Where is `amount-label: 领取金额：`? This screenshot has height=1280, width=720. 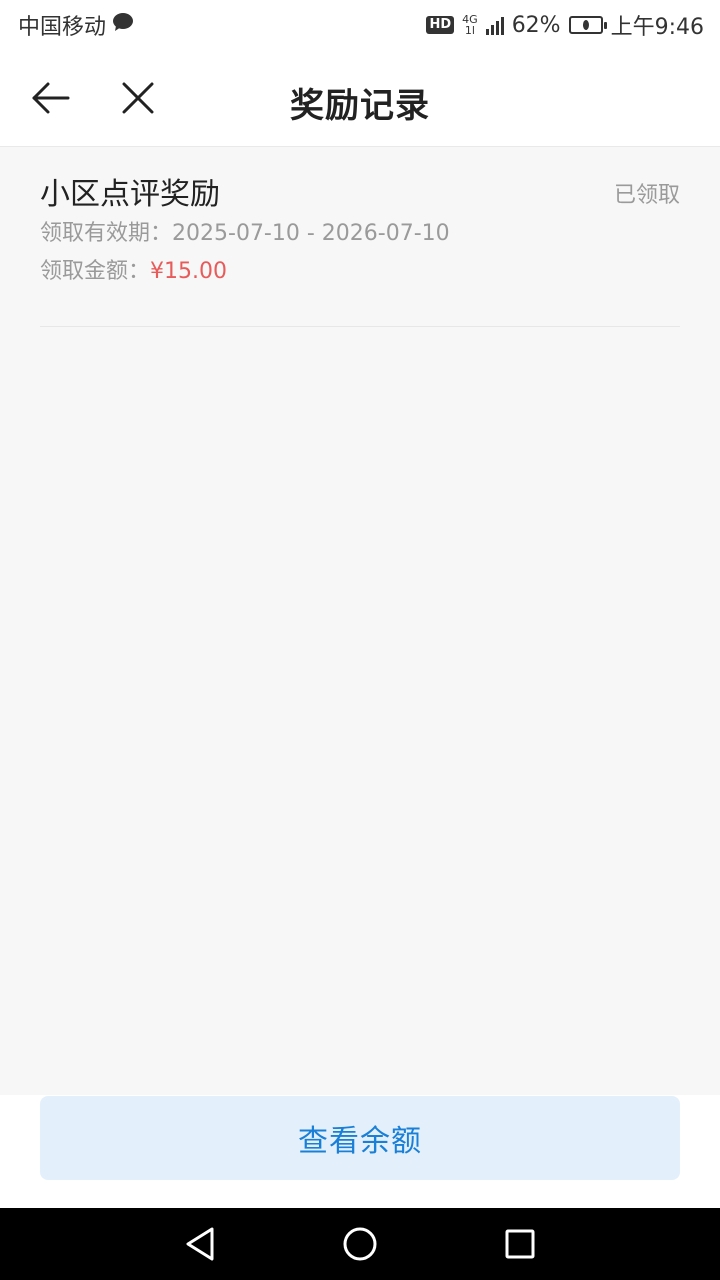
amount-label: 领取金额： is located at coordinates (95, 271).